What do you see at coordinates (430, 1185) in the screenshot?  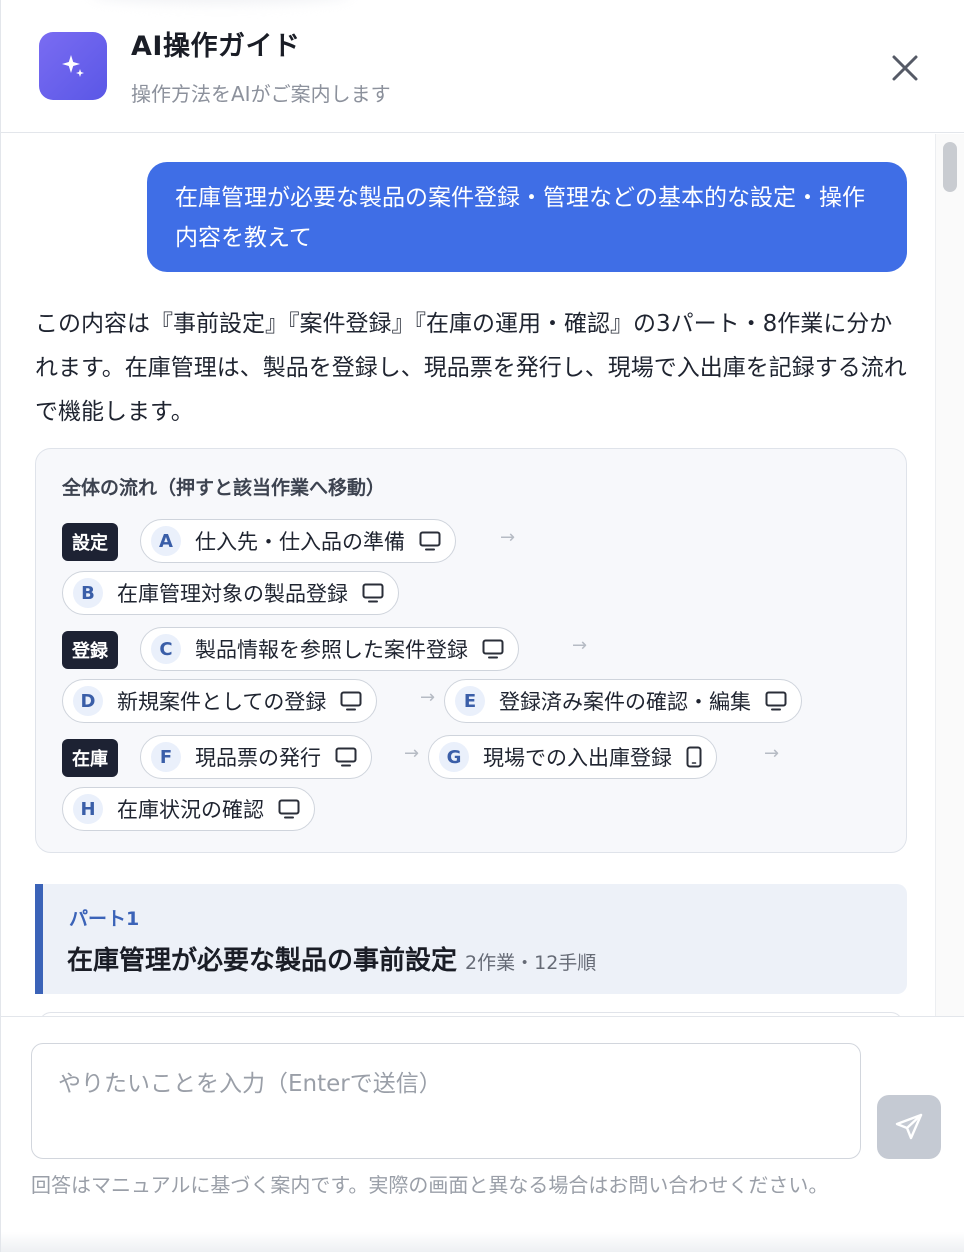 I see `disclaimer-text: 回答はマニュアルに基づく案内です。実際の画面と異なる場合はお問い合わせください。` at bounding box center [430, 1185].